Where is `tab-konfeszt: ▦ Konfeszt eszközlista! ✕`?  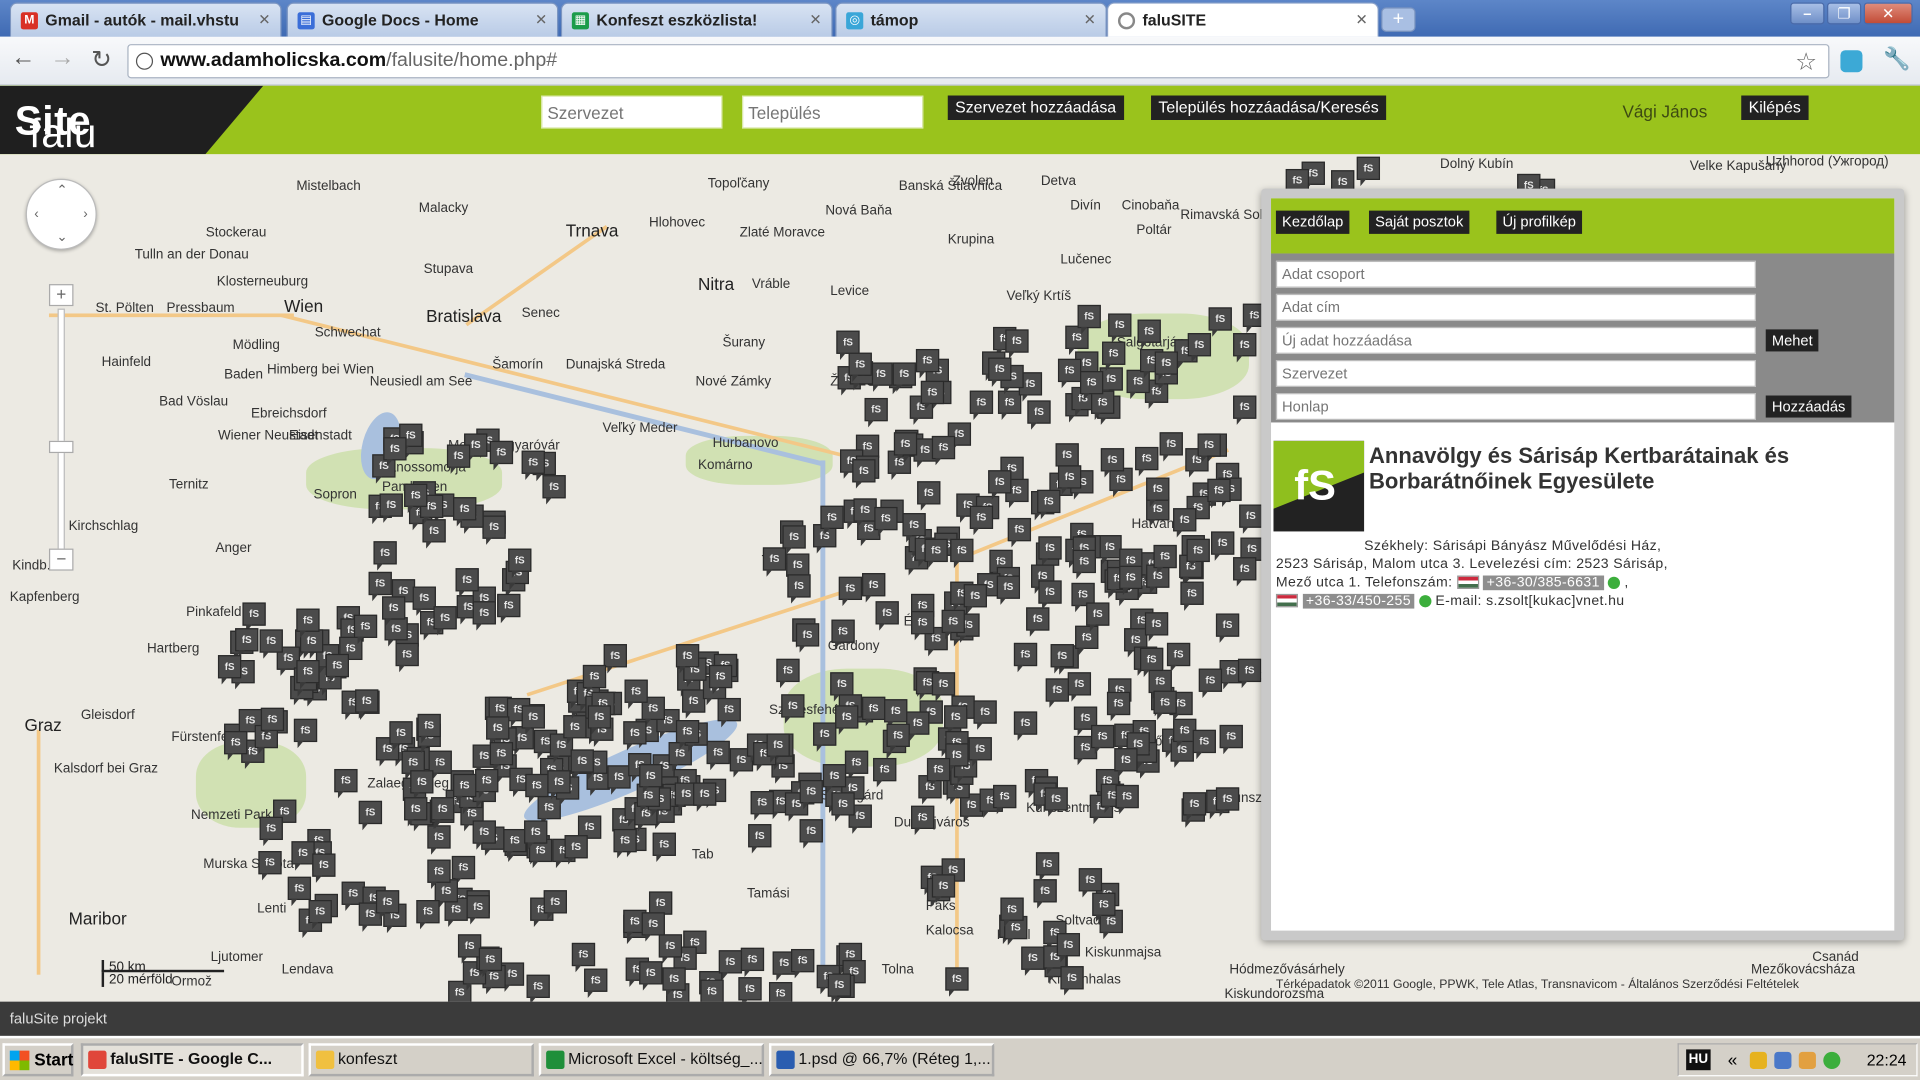 tab-konfeszt: ▦ Konfeszt eszközlista! ✕ is located at coordinates (696, 19).